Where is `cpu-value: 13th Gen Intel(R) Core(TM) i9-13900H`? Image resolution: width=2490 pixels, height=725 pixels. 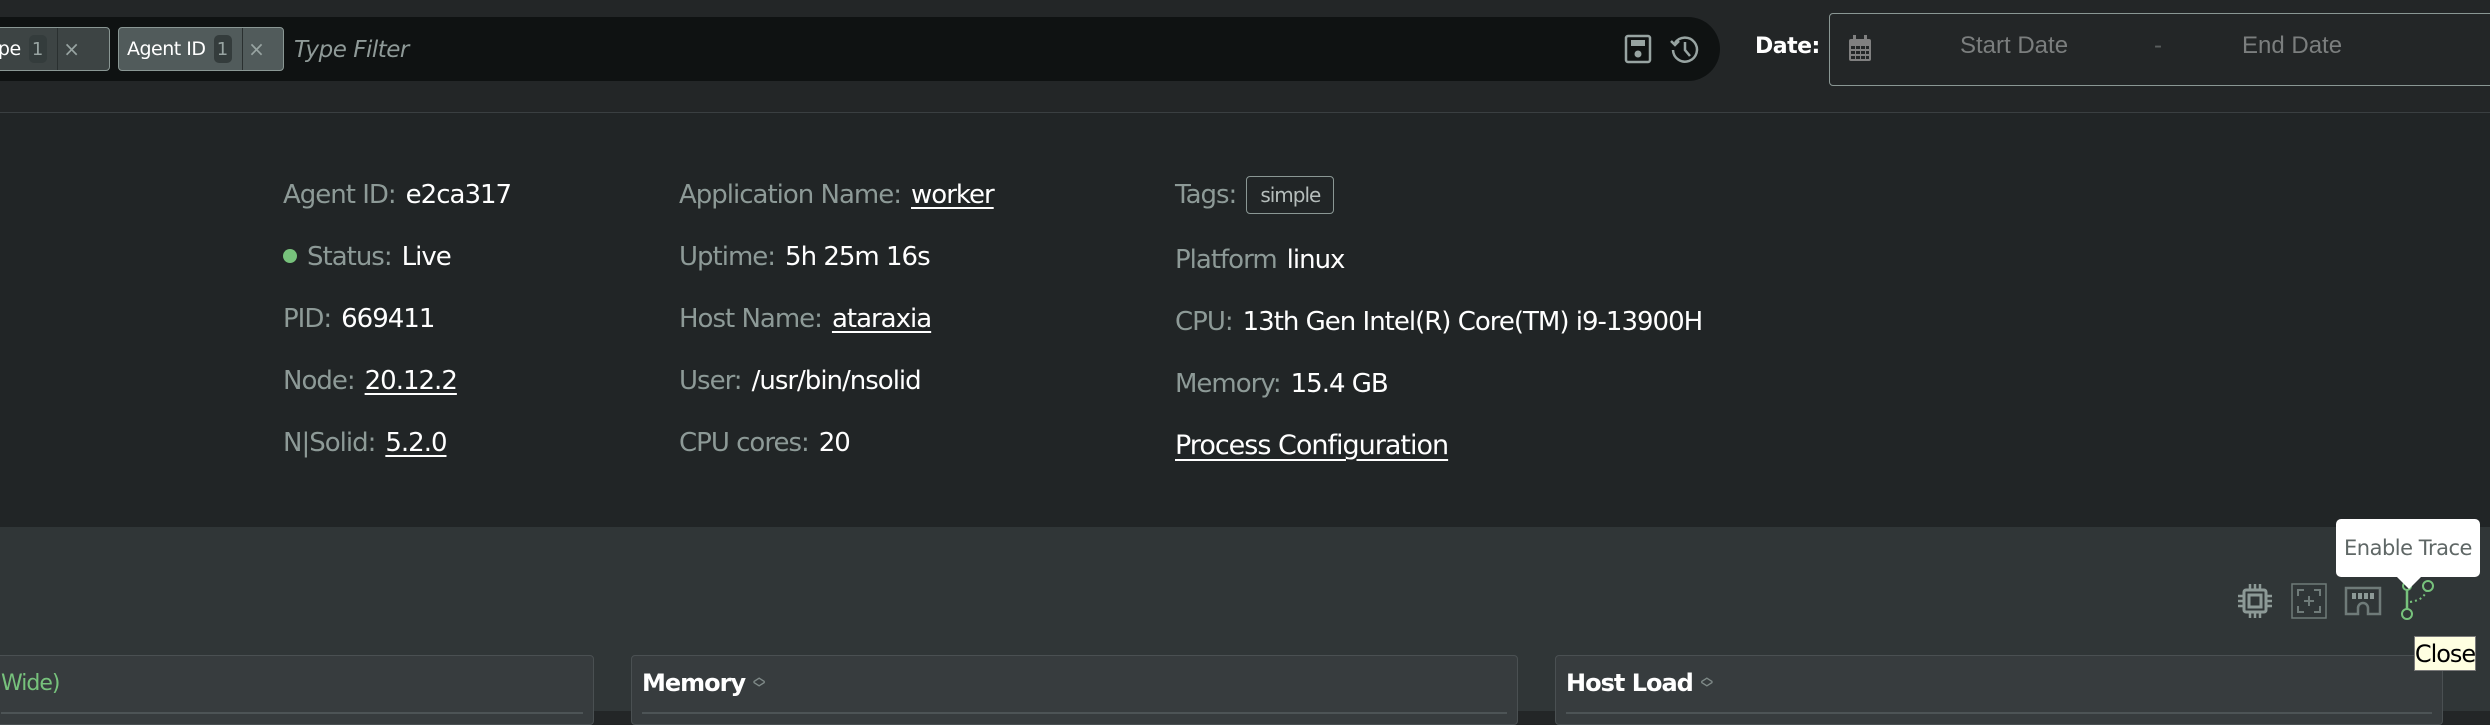
cpu-value: 13th Gen Intel(R) Core(TM) i9-13900H is located at coordinates (1473, 322).